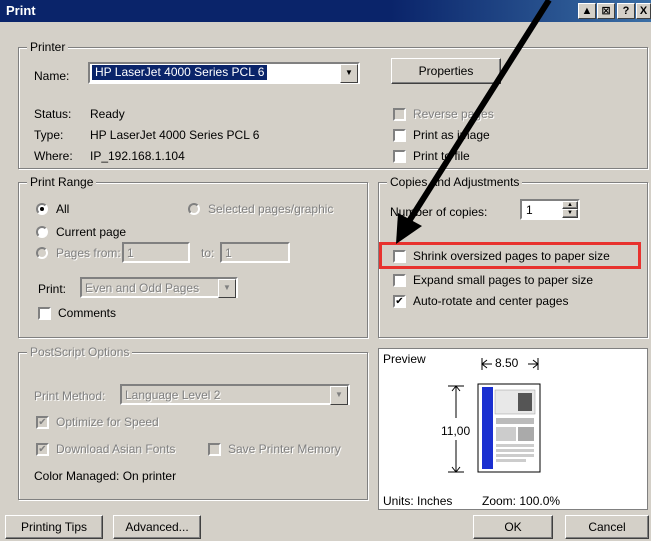  What do you see at coordinates (54, 527) in the screenshot?
I see `printing-tips-button: Printing Tips` at bounding box center [54, 527].